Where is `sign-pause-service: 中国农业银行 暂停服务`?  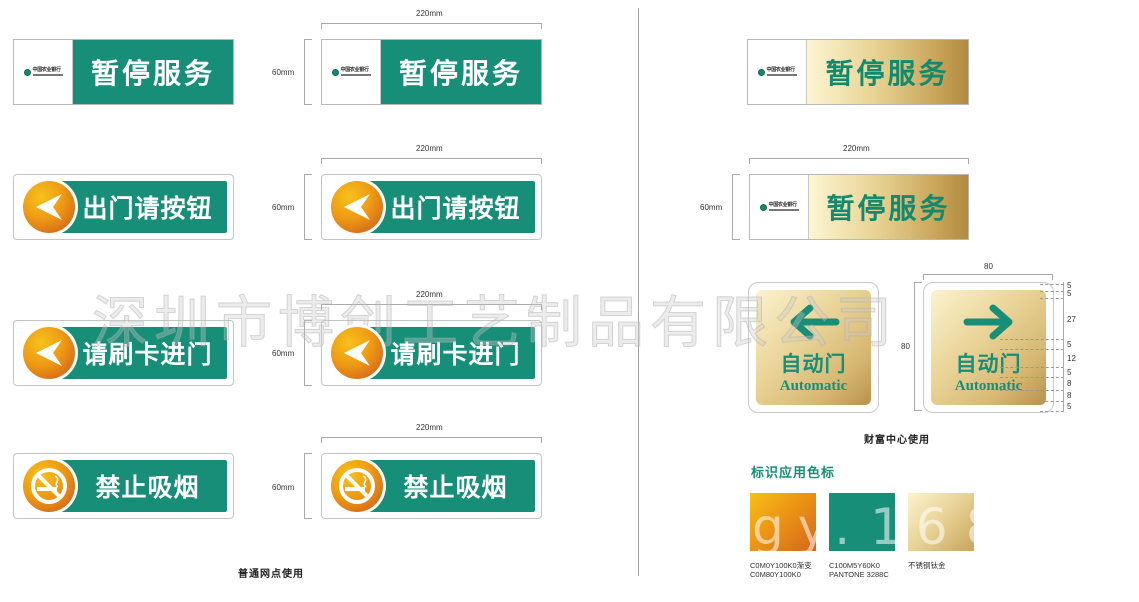
sign-pause-service: 中国农业银行 暂停服务 is located at coordinates (123, 72).